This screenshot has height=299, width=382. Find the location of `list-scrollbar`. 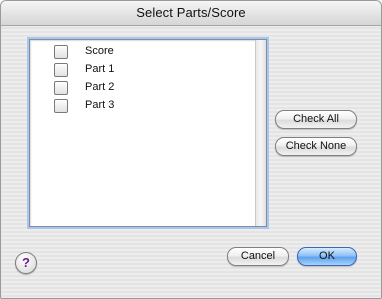

list-scrollbar is located at coordinates (260, 133).